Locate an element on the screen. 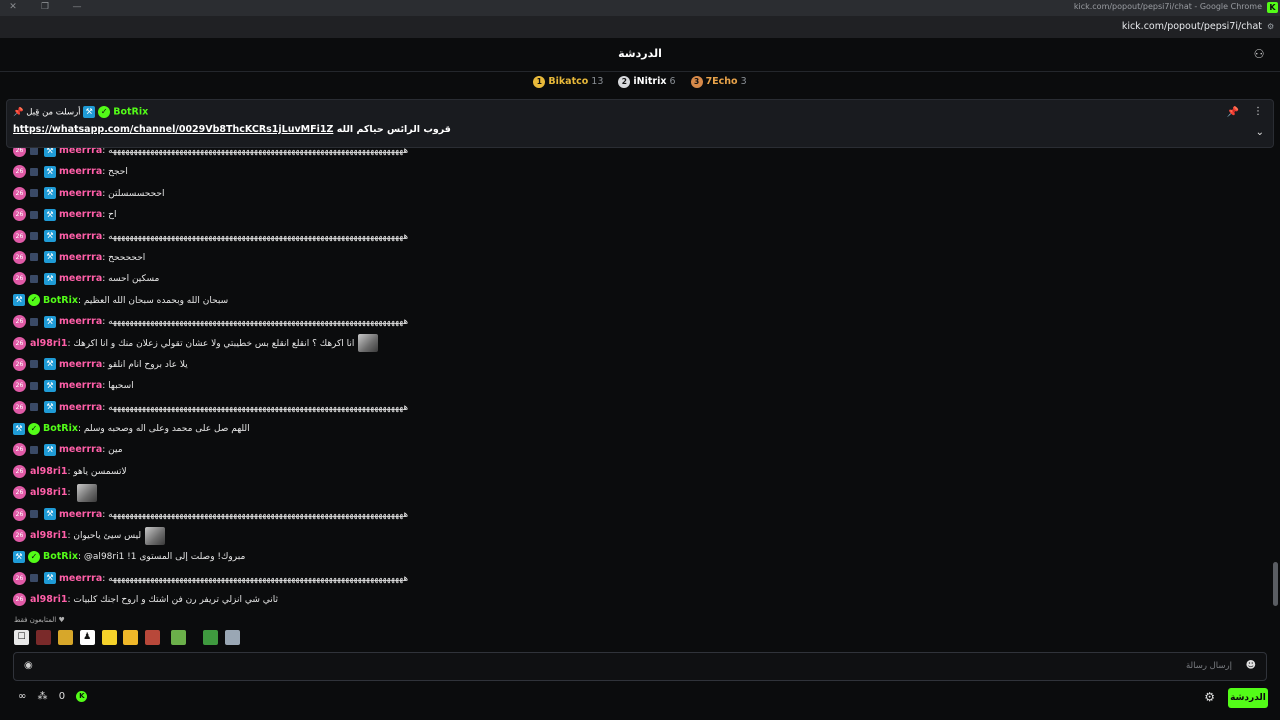 The height and width of the screenshot is (720, 1280). emote-item: ♟ is located at coordinates (87, 637).